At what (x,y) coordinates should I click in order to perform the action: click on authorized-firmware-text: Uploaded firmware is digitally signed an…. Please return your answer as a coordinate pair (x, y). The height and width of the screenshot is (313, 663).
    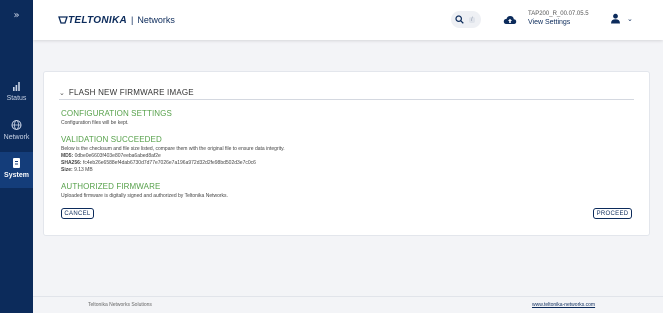
    Looking at the image, I should click on (144, 196).